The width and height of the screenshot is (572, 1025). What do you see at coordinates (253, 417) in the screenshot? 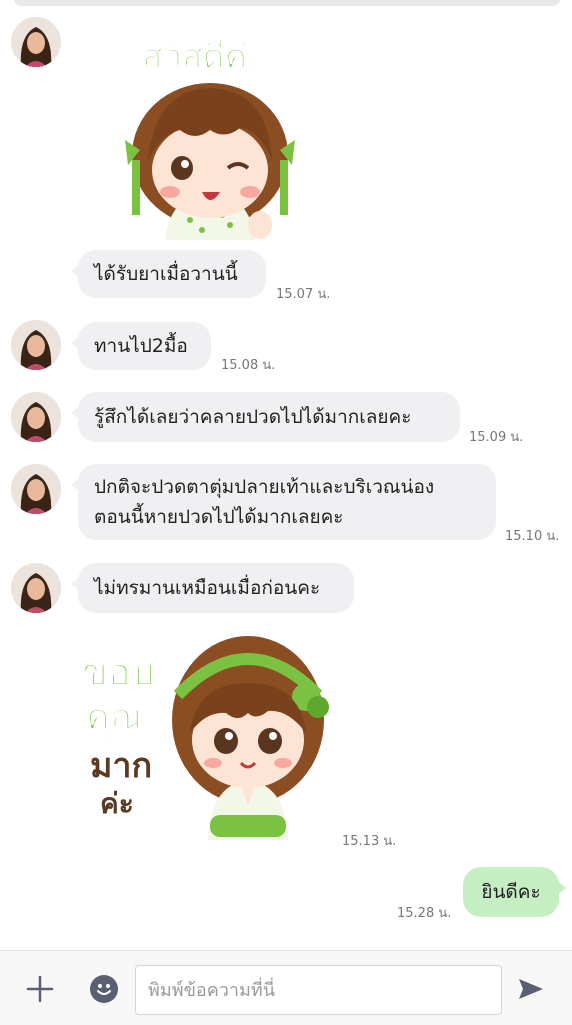
I see `message-text: รู้สึกได้เลยว่าคลายปวดไปได้มากเลยคะ` at bounding box center [253, 417].